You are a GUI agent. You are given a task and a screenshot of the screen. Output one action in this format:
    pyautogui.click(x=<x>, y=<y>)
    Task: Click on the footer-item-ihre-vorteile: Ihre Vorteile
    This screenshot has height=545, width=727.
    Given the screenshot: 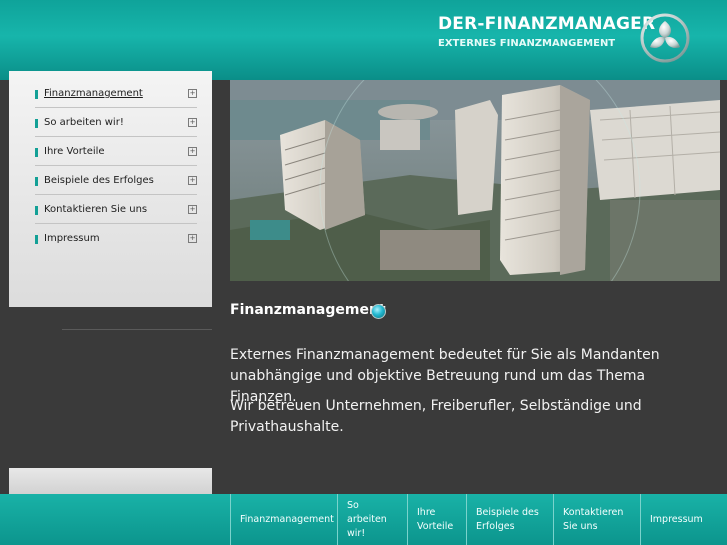 What is the action you would take?
    pyautogui.click(x=436, y=519)
    